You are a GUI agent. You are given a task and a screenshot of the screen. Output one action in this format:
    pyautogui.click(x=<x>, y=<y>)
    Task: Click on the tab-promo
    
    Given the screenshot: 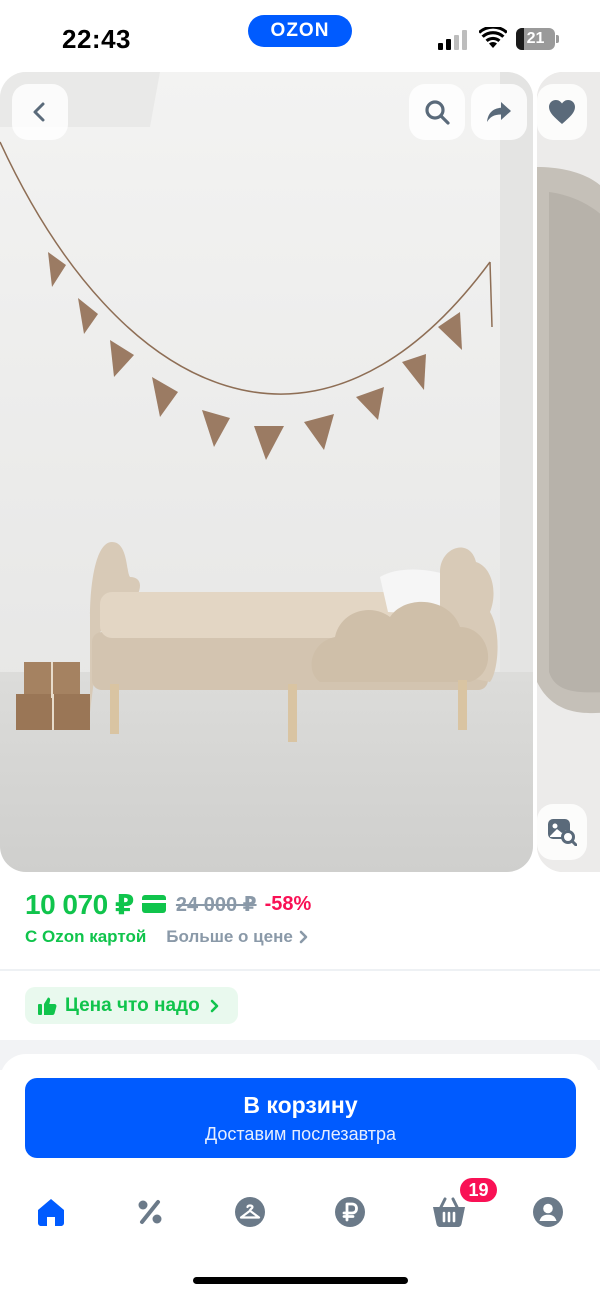 What is the action you would take?
    pyautogui.click(x=150, y=1212)
    